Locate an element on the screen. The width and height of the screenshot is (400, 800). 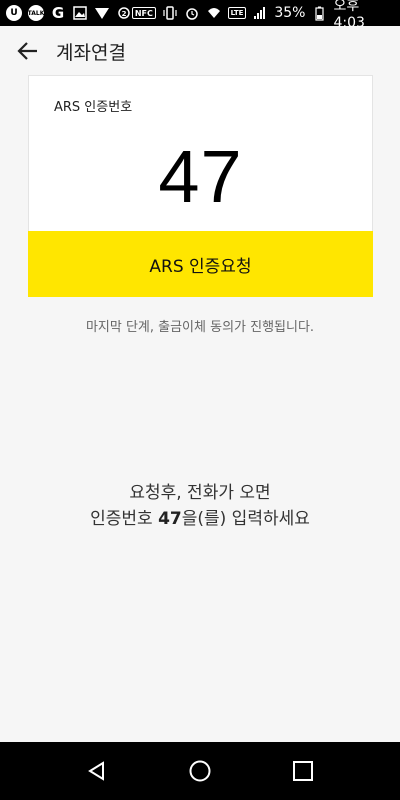
upluss-icon: U is located at coordinates (14, 13).